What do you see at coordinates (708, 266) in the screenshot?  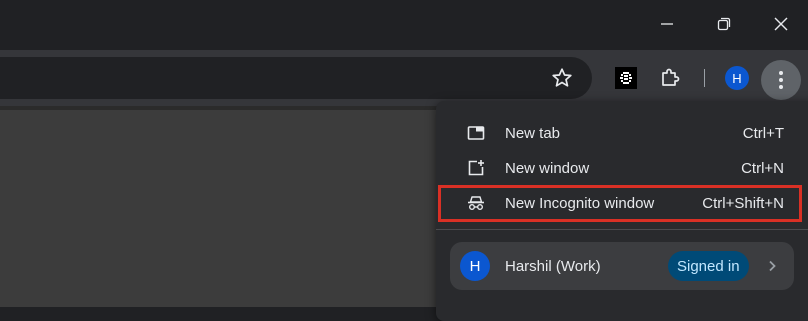 I see `signed-in-badge: Signed in` at bounding box center [708, 266].